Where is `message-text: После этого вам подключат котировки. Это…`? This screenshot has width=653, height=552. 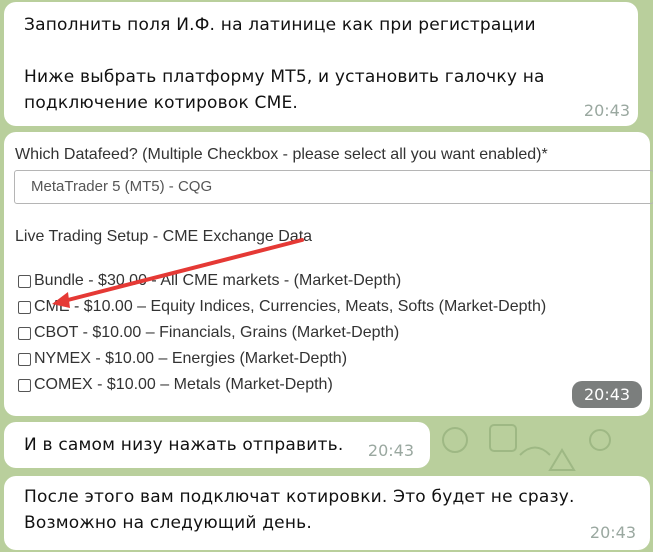 message-text: После этого вам подключат котировки. Это… is located at coordinates (299, 510).